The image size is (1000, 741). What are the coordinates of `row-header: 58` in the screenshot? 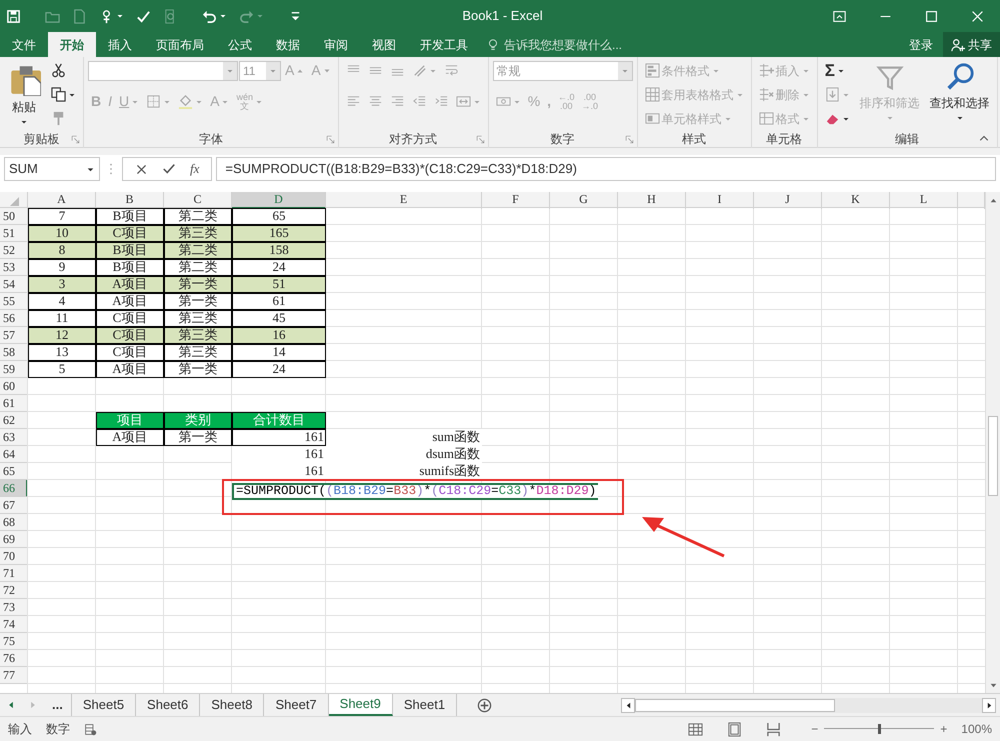 It's located at (14, 352).